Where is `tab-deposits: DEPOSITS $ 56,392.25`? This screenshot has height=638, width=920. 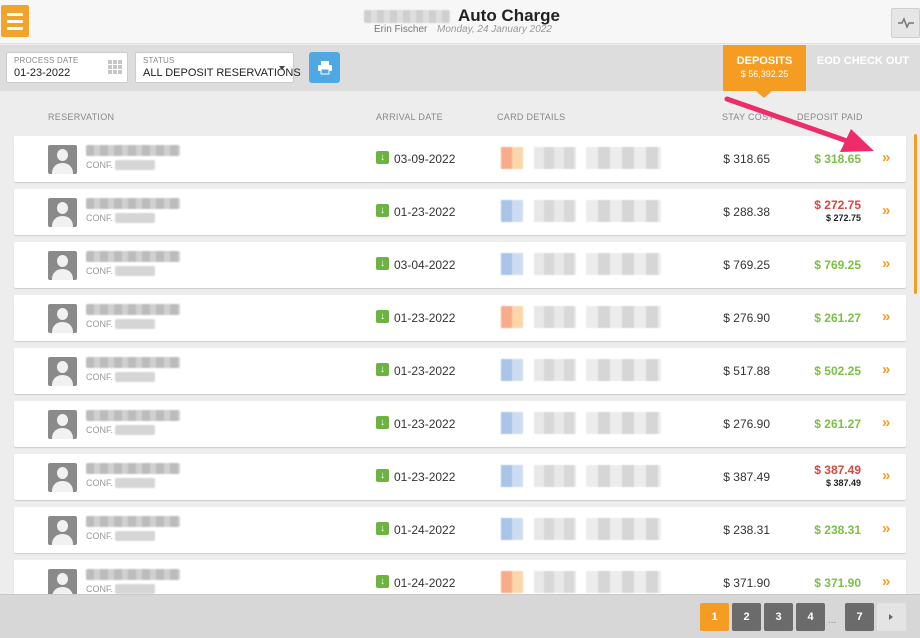
tab-deposits: DEPOSITS $ 56,392.25 is located at coordinates (764, 68).